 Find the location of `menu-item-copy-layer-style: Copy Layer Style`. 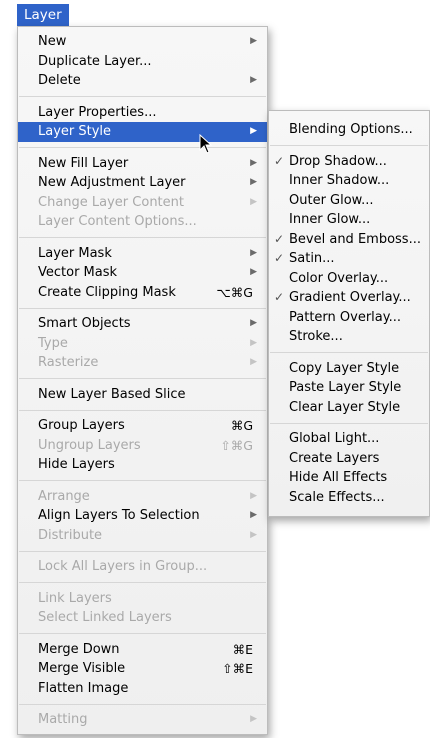

menu-item-copy-layer-style: Copy Layer Style is located at coordinates (349, 369).